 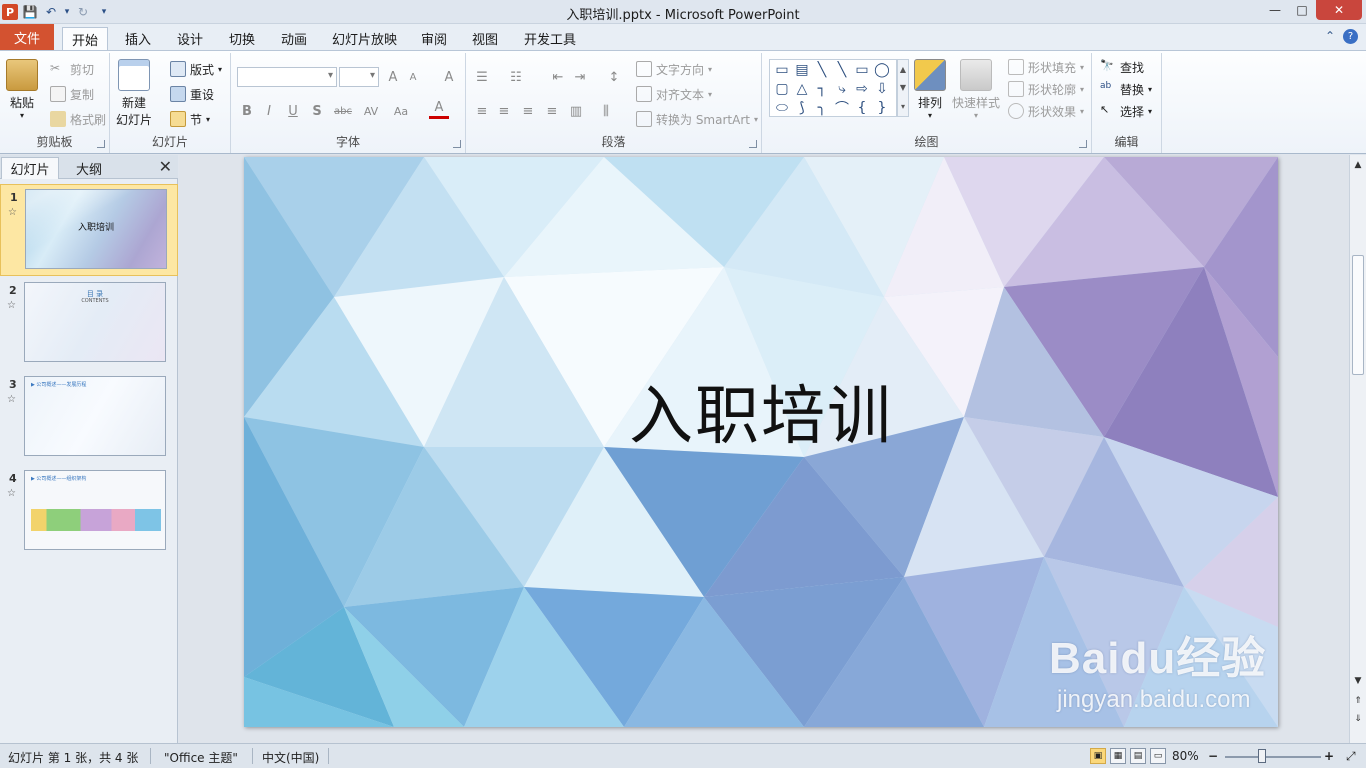 What do you see at coordinates (1358, 681) in the screenshot?
I see `scroll-down-icon: ▼` at bounding box center [1358, 681].